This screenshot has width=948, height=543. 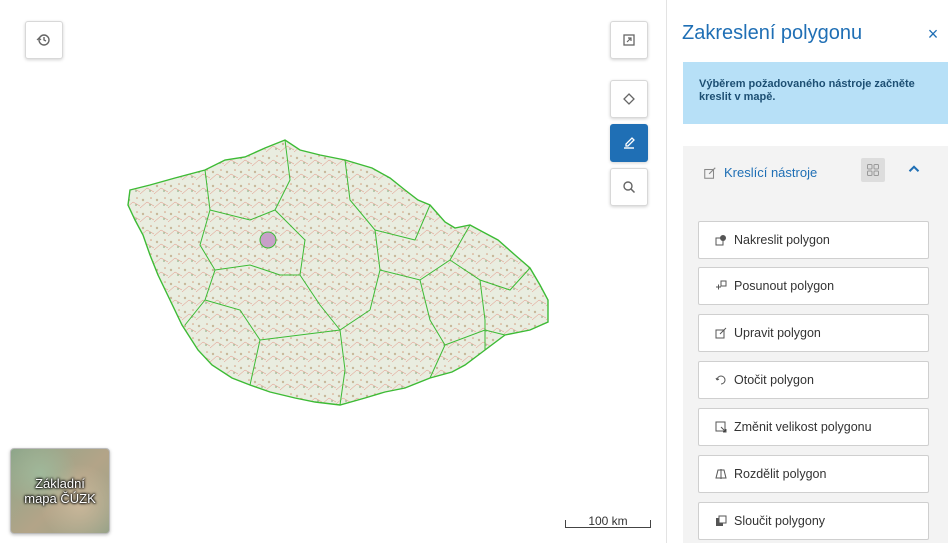 I want to click on tool-label: Nakreslit polygon, so click(x=782, y=240).